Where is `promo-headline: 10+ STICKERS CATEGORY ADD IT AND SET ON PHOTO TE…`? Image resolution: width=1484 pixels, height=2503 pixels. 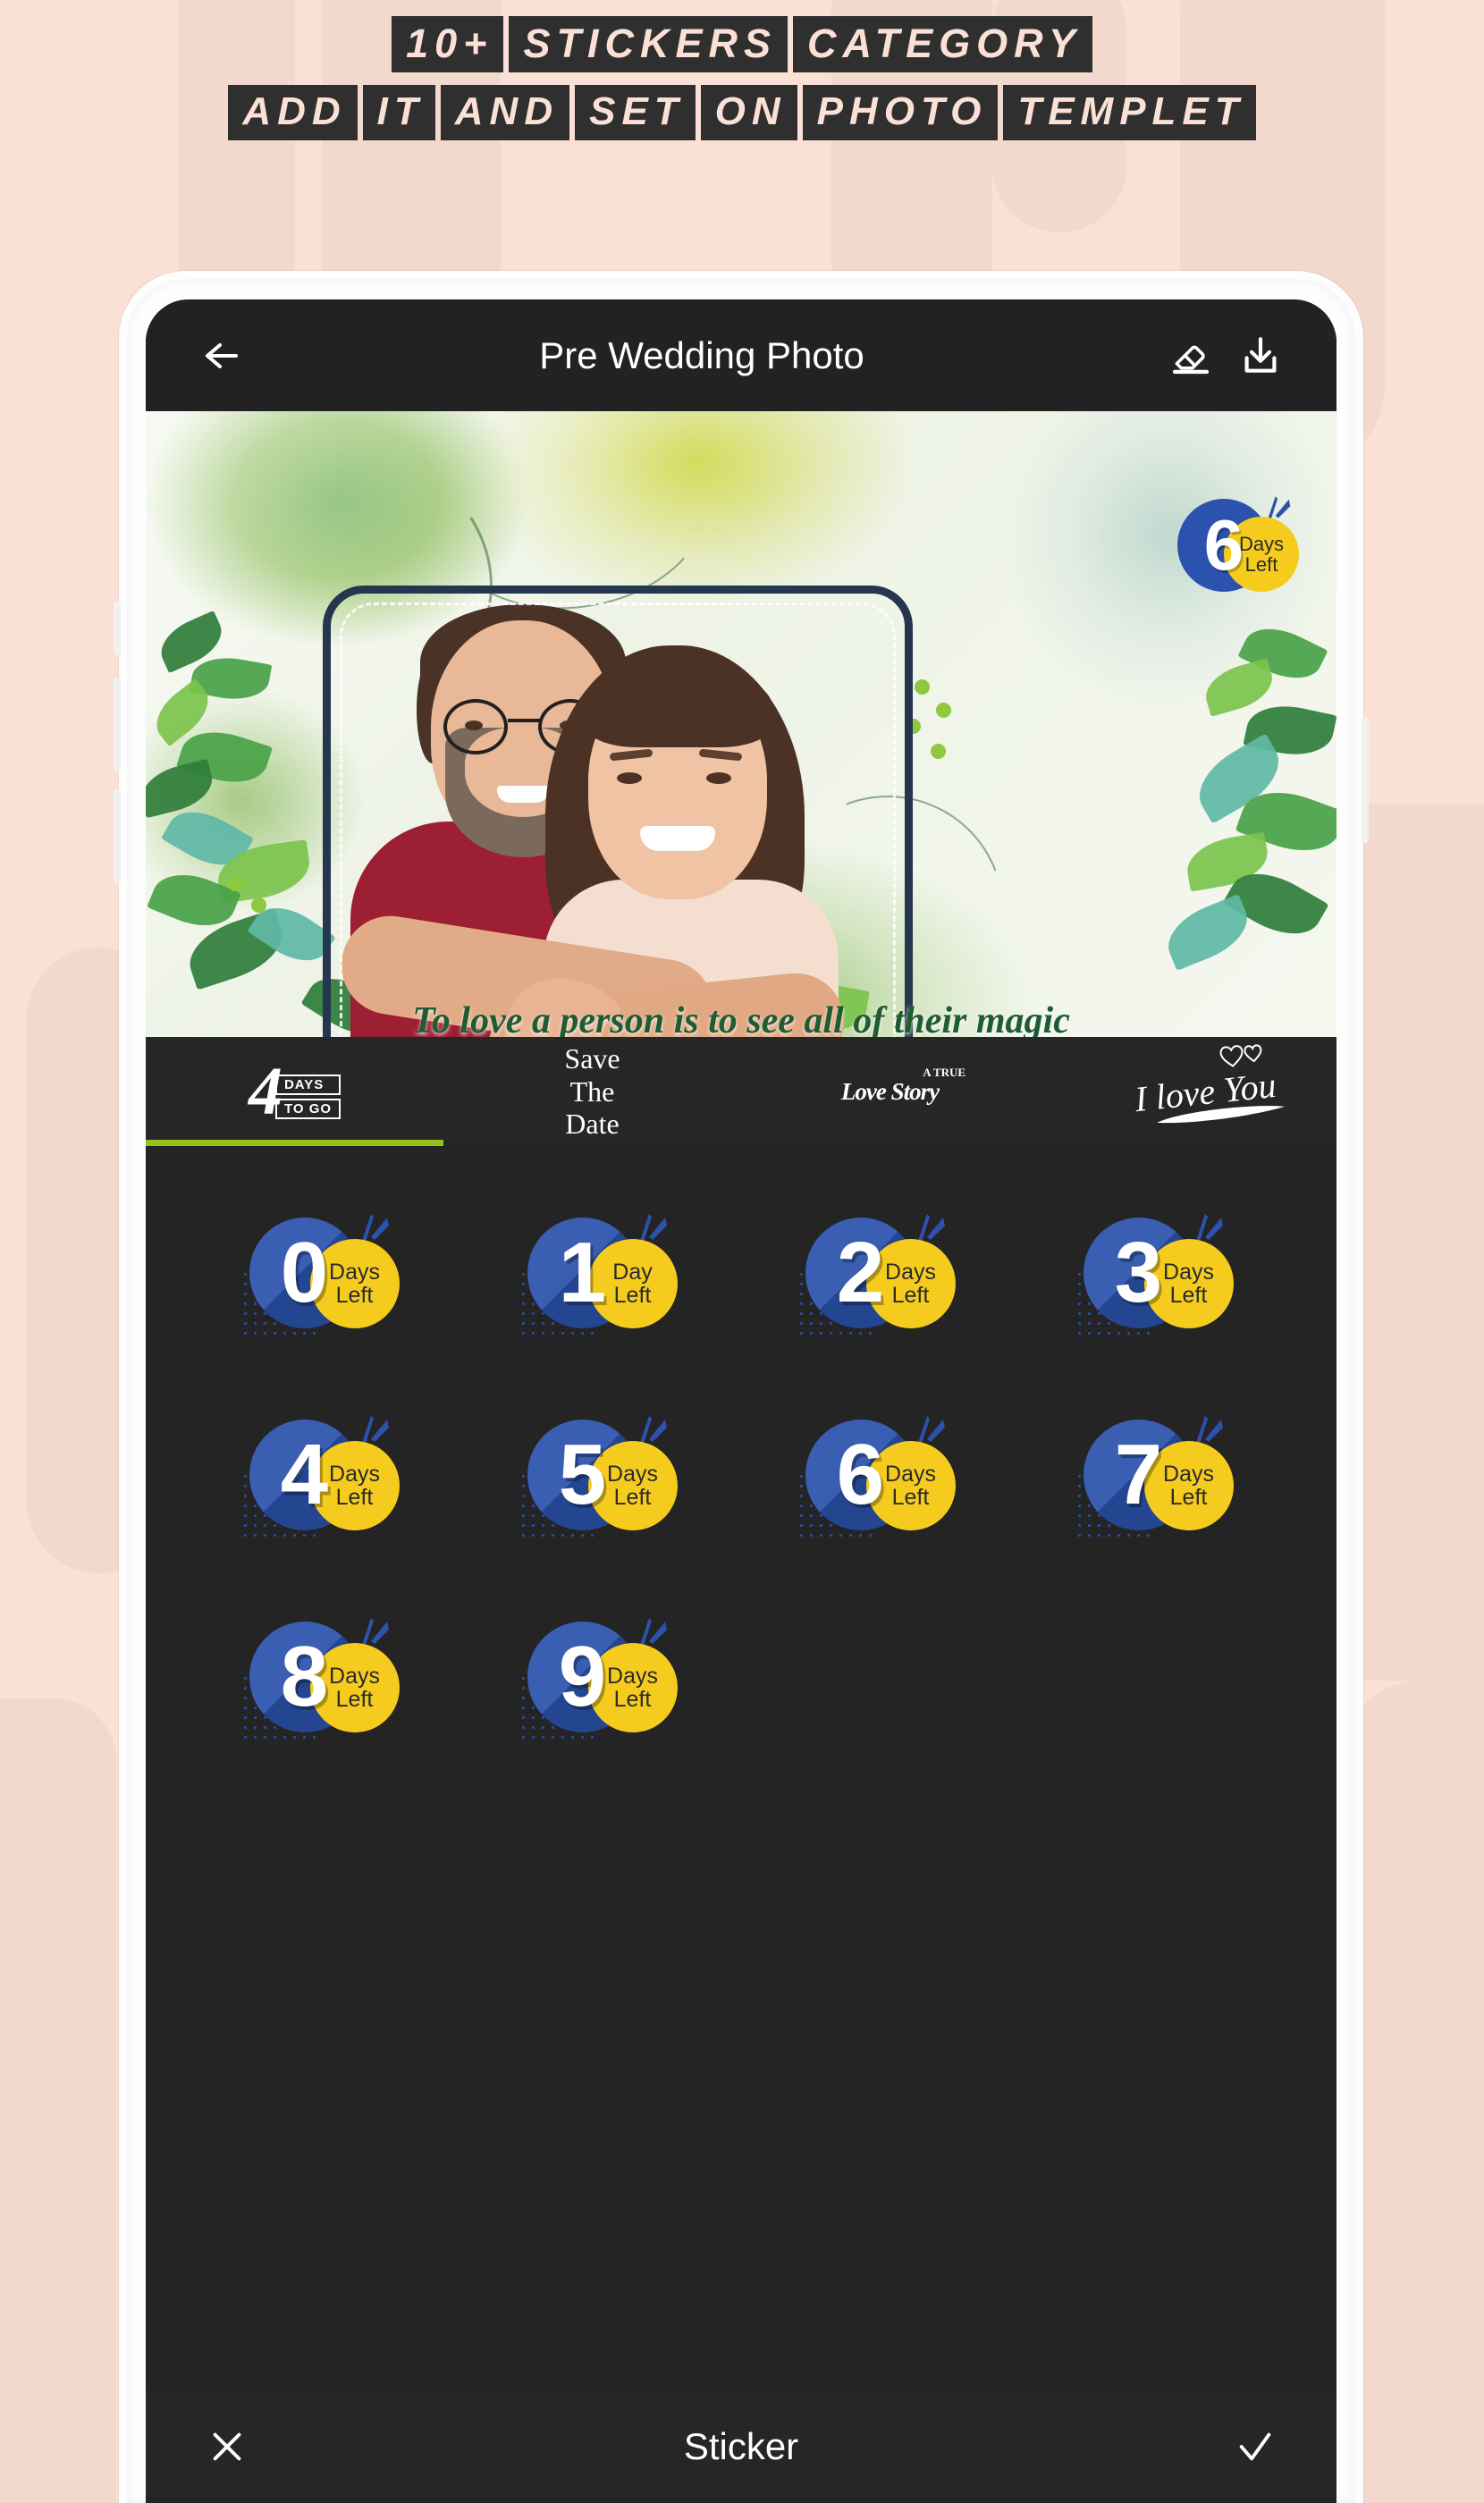
promo-headline: 10+ STICKERS CATEGORY ADD IT AND SET ON PHOTO TE… is located at coordinates (742, 84).